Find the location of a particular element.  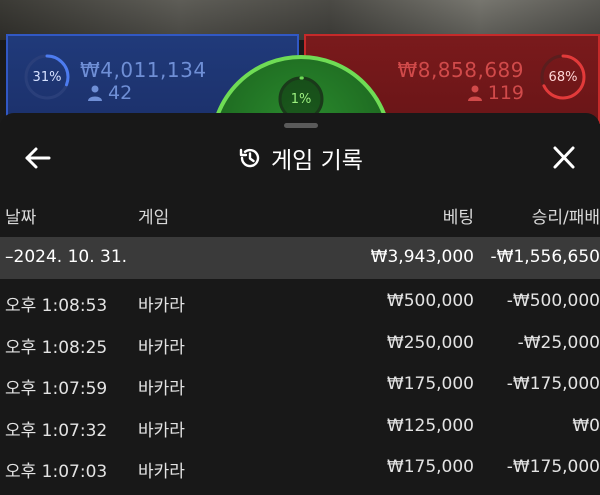

banker-bet-amount: ₩8,858,689 is located at coordinates (460, 70).